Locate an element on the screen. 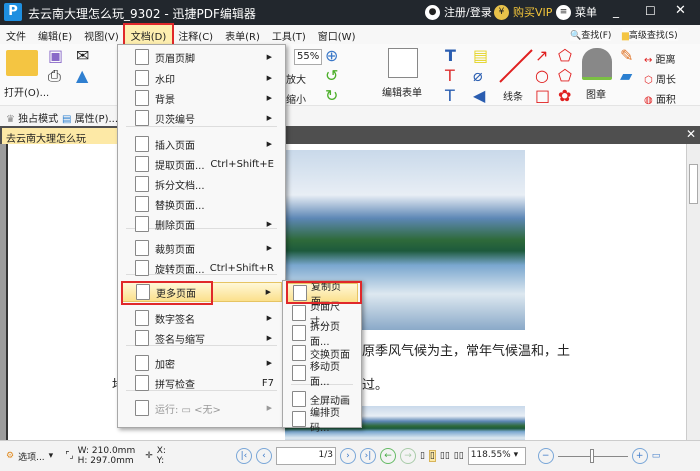 This screenshot has width=700, height=471. menu-item-insert-page: 插入页面 ▶ is located at coordinates (201, 144).